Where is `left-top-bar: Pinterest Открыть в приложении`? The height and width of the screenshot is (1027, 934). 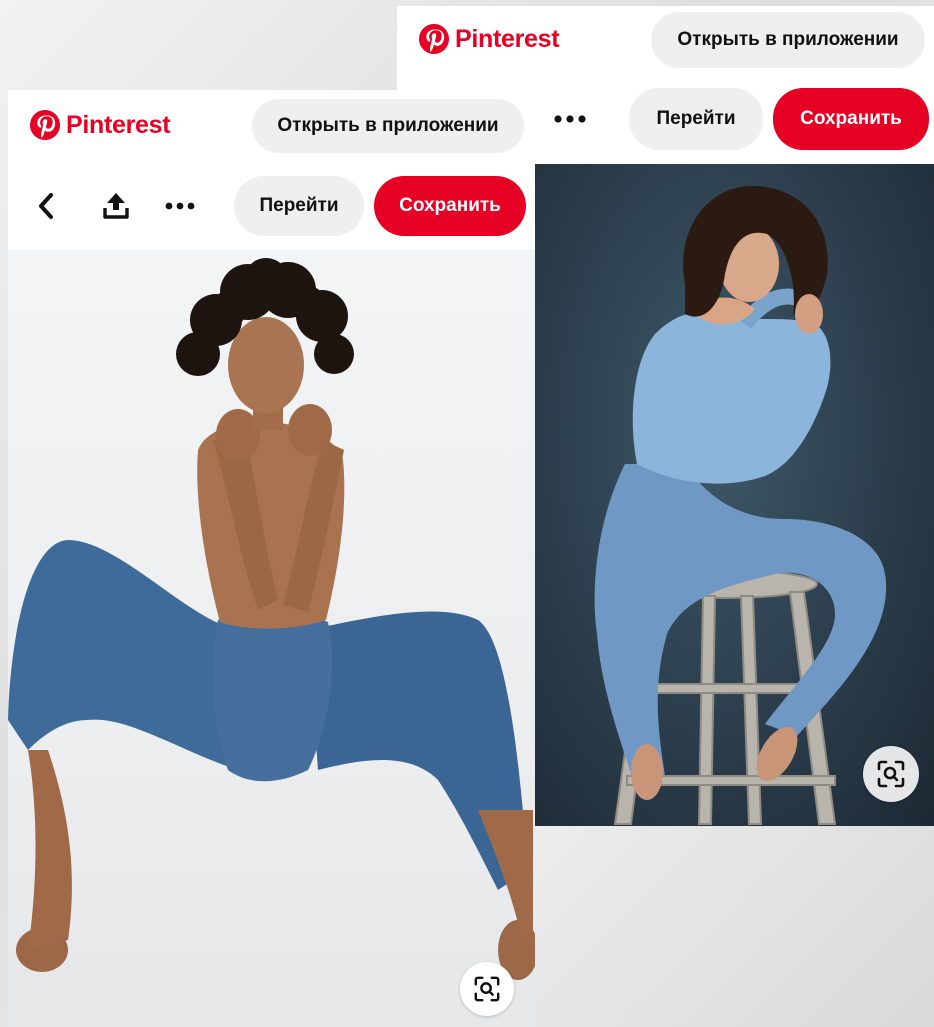 left-top-bar: Pinterest Открыть в приложении is located at coordinates (271, 126).